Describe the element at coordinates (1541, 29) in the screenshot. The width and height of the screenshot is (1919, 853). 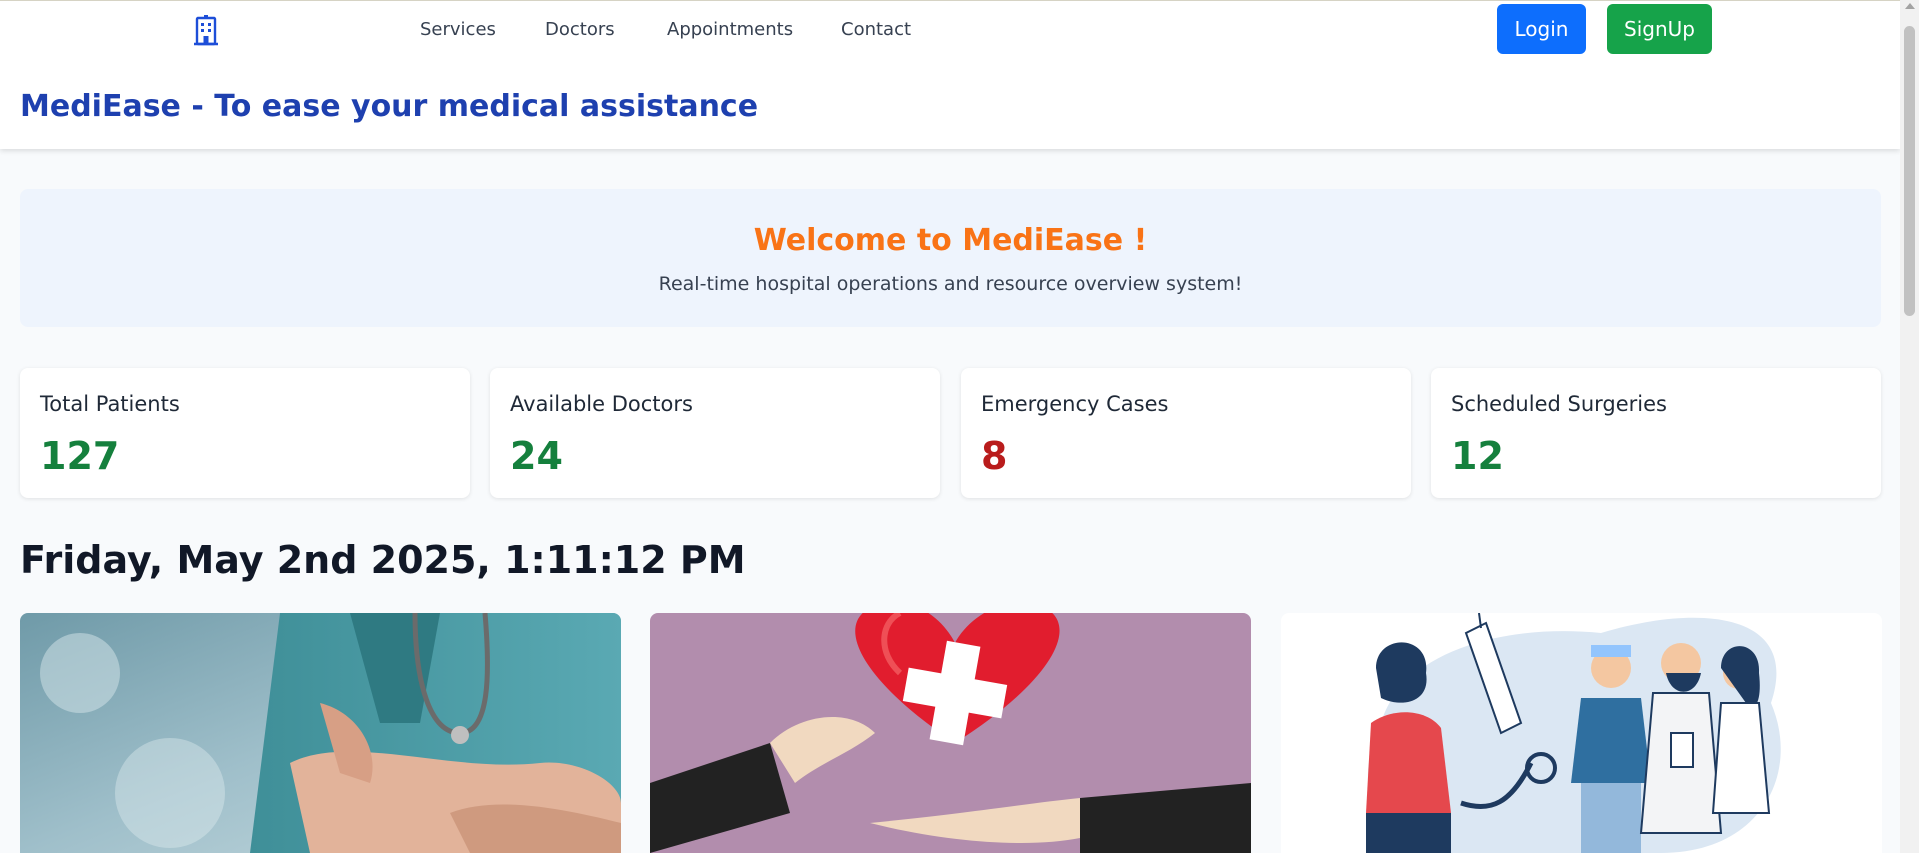
I see `login-button: Login` at that location.